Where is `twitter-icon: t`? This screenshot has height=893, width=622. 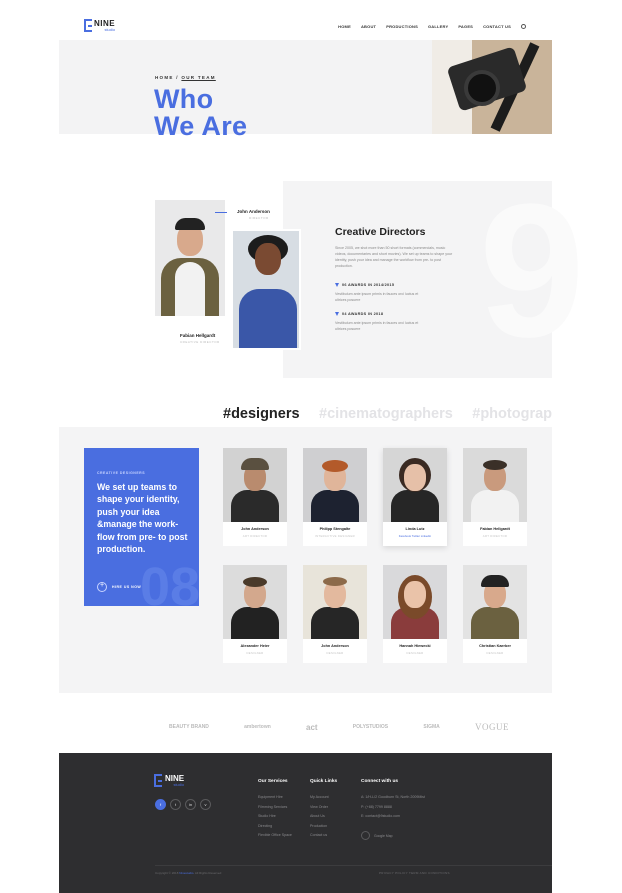
twitter-icon: t is located at coordinates (175, 804).